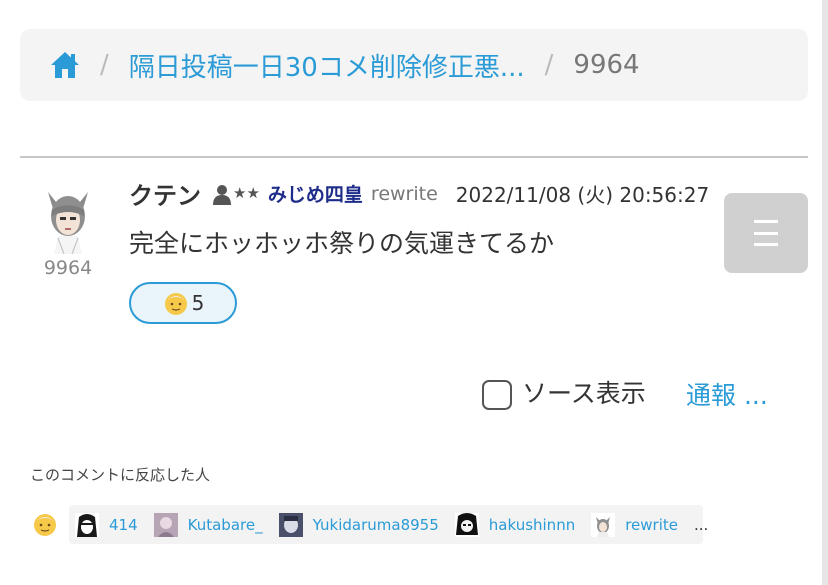 The height and width of the screenshot is (585, 828). Describe the element at coordinates (68, 218) in the screenshot. I see `avatar` at that location.